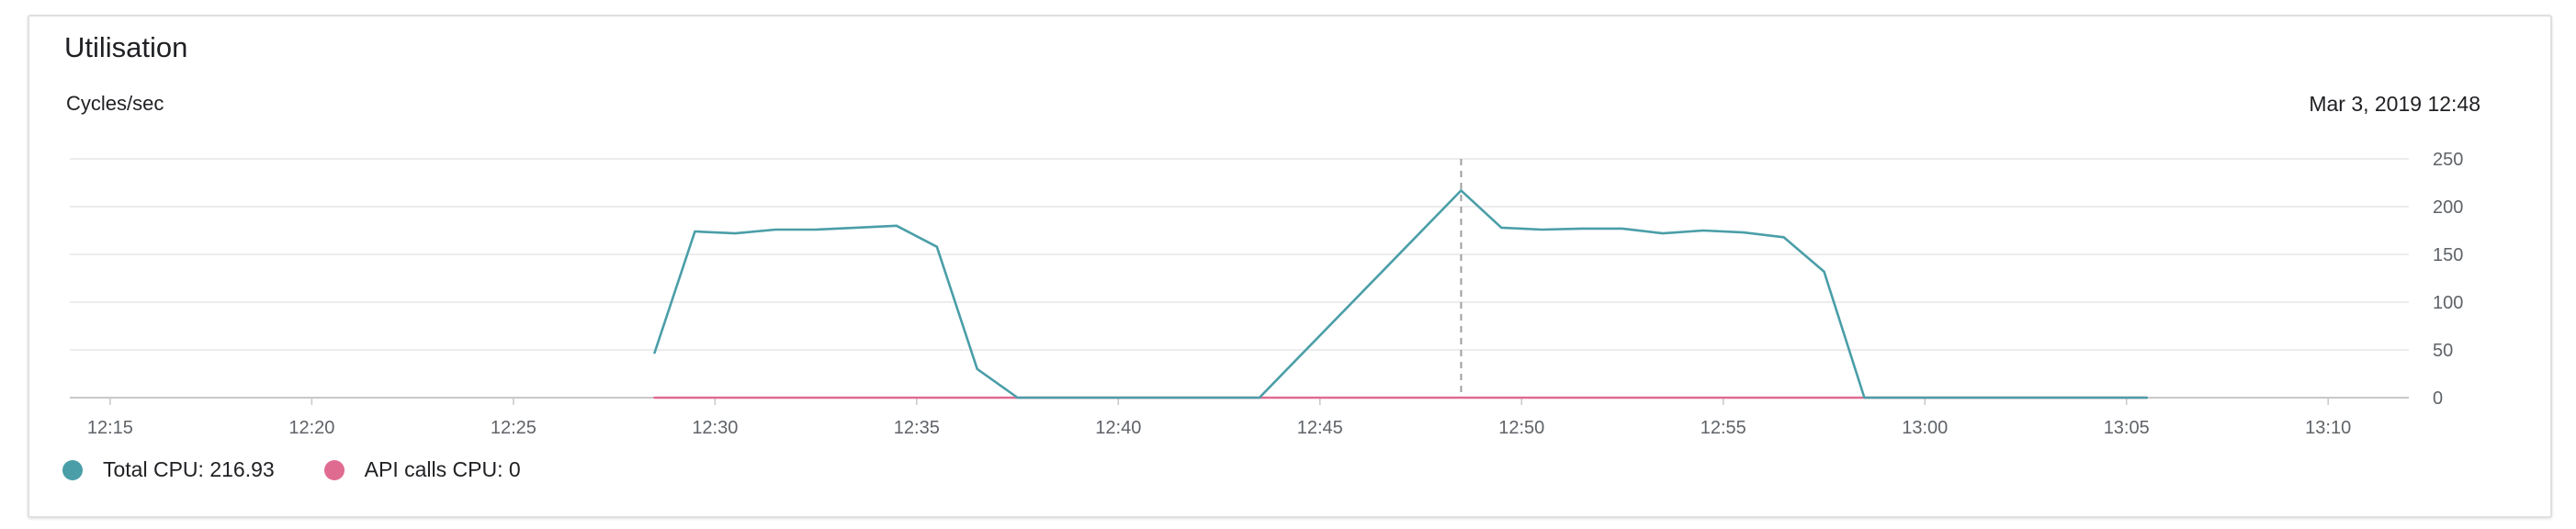 The image size is (2576, 529). What do you see at coordinates (311, 428) in the screenshot?
I see `x-tick-label: 12:20` at bounding box center [311, 428].